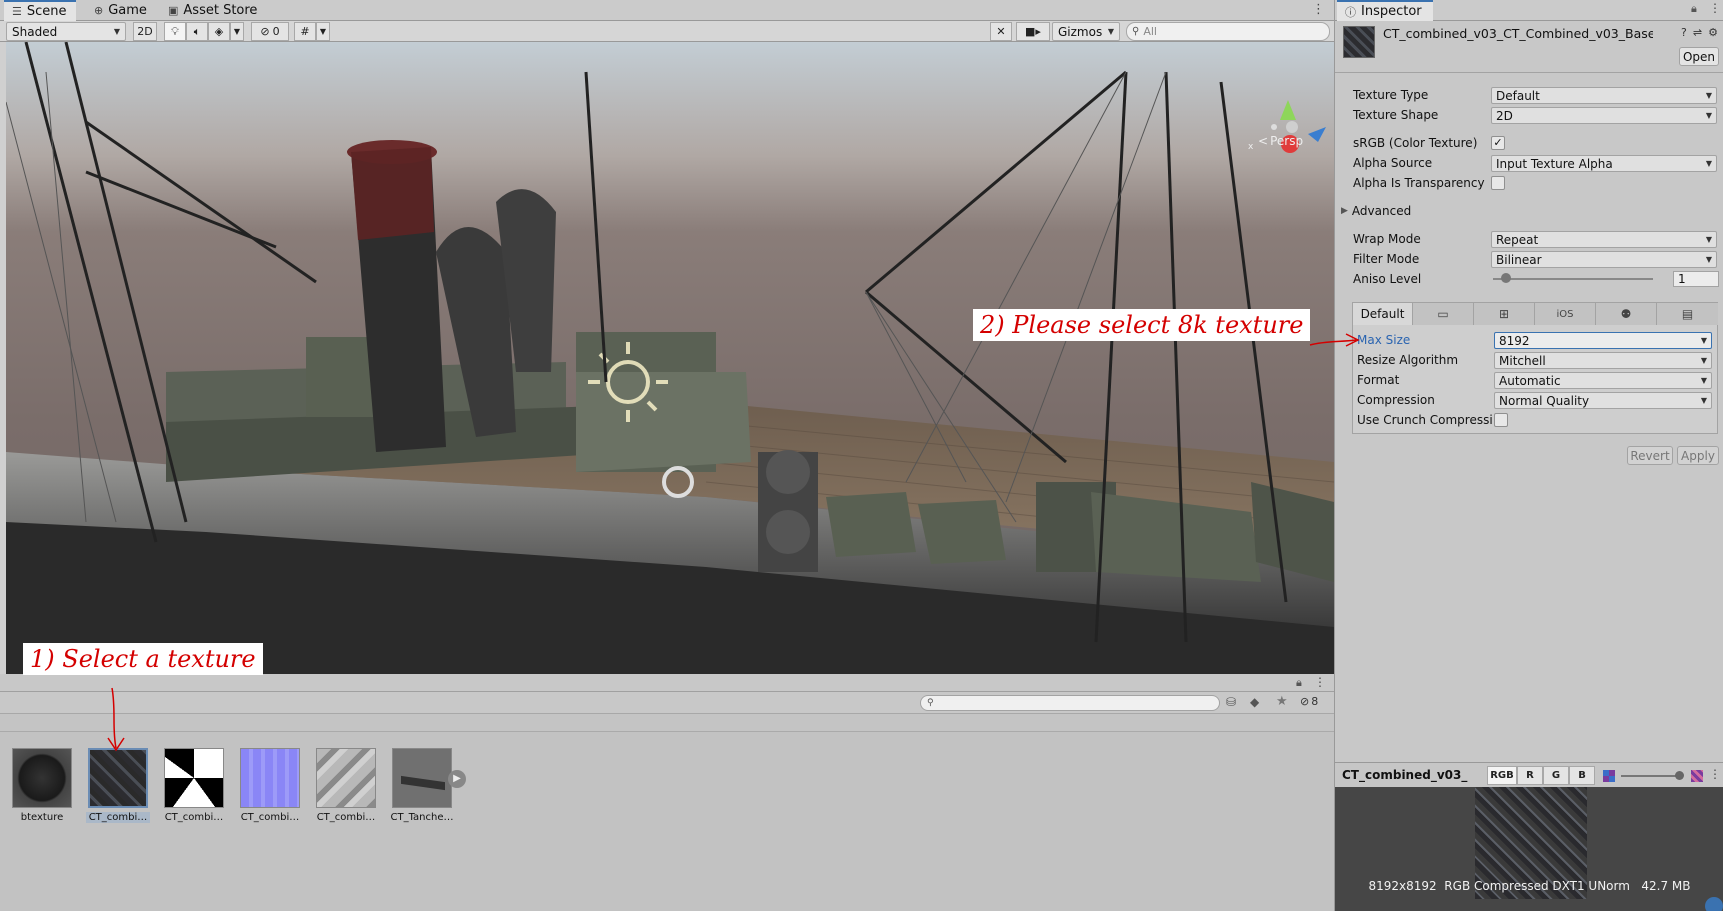 This screenshot has height=911, width=1723. I want to click on alpha-source-dropdown: Input Texture Alpha ▼, so click(1604, 163).